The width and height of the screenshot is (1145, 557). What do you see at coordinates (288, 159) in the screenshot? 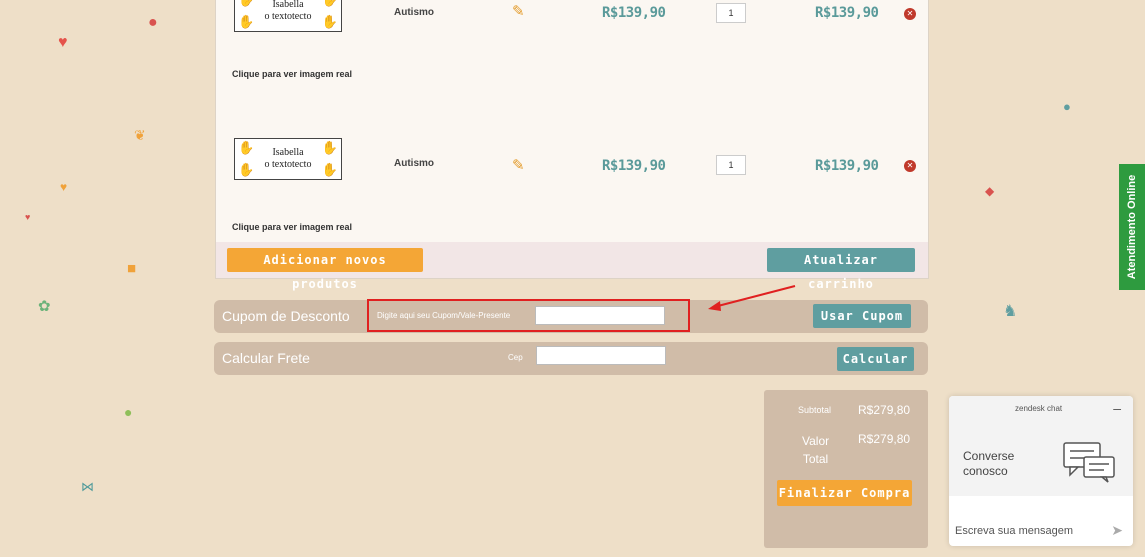
I see `product-thumbnail: ✋ ✋ ✋ ✋ Isabella o textotecto` at bounding box center [288, 159].